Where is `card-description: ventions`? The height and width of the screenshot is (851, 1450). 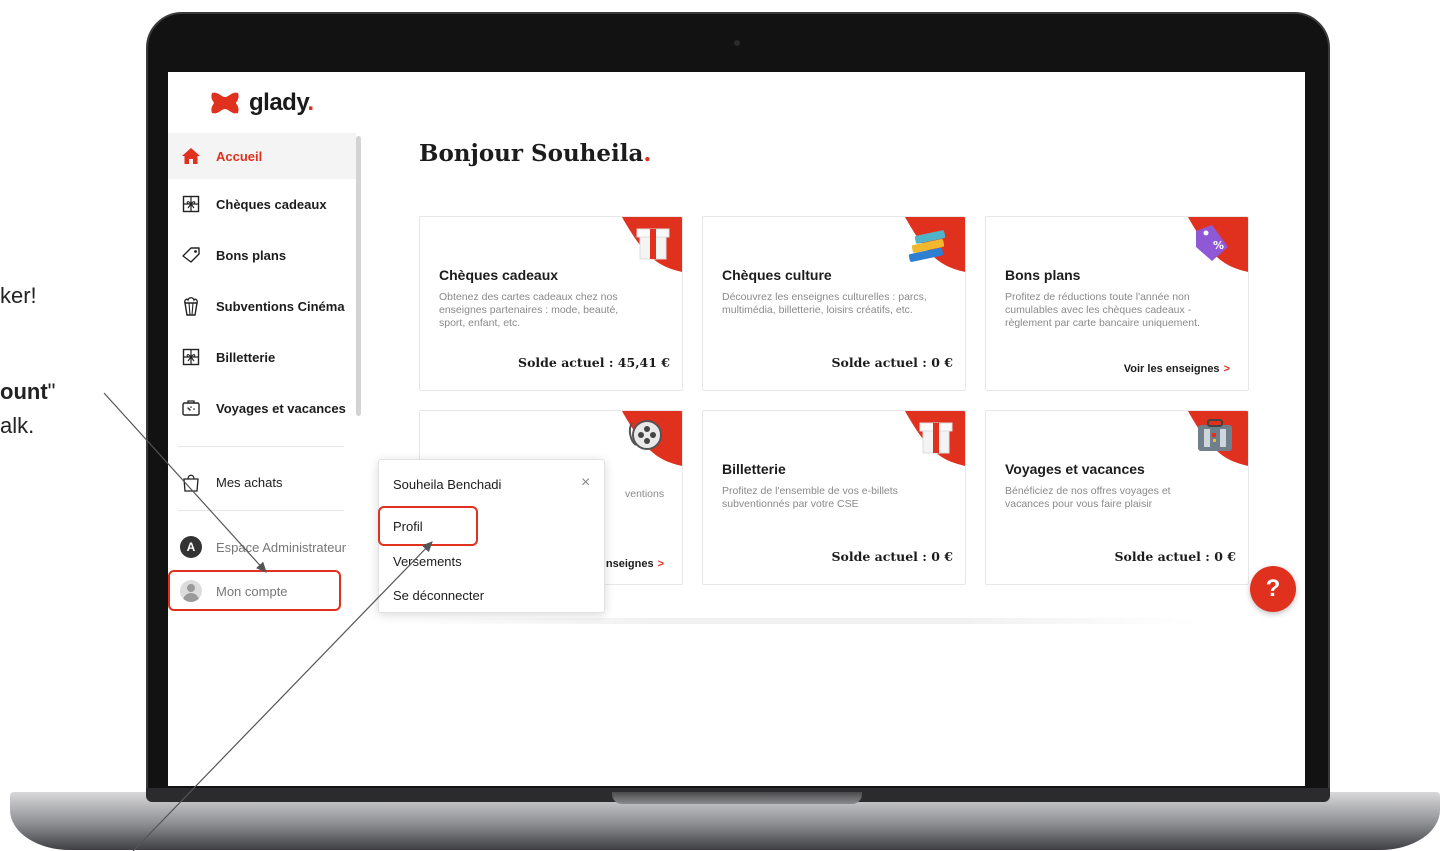 card-description: ventions is located at coordinates (645, 494).